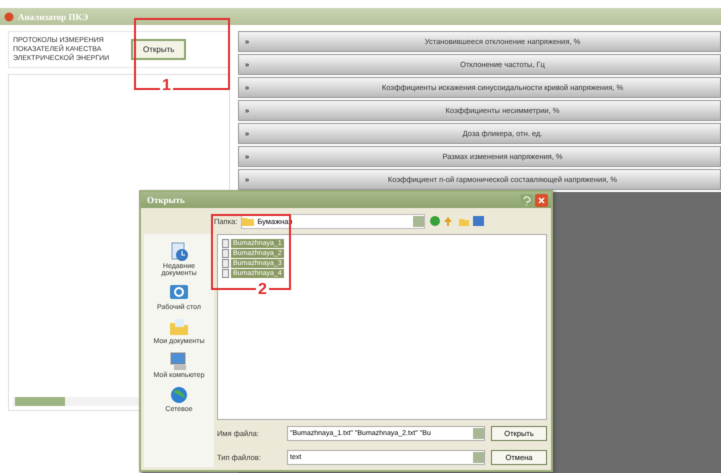 The image size is (721, 473). What do you see at coordinates (541, 200) in the screenshot?
I see `close-icon` at bounding box center [541, 200].